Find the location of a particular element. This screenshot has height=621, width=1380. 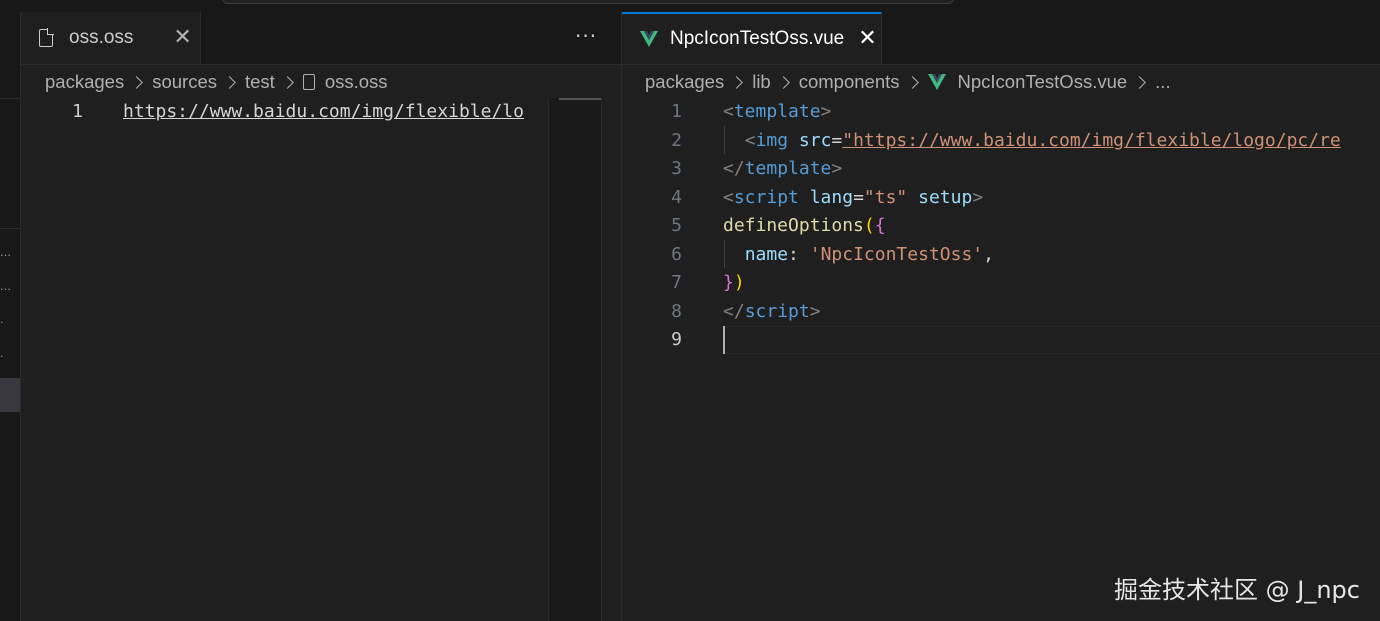

watermark: 掘金技术社区 @ J_npc is located at coordinates (1237, 590).